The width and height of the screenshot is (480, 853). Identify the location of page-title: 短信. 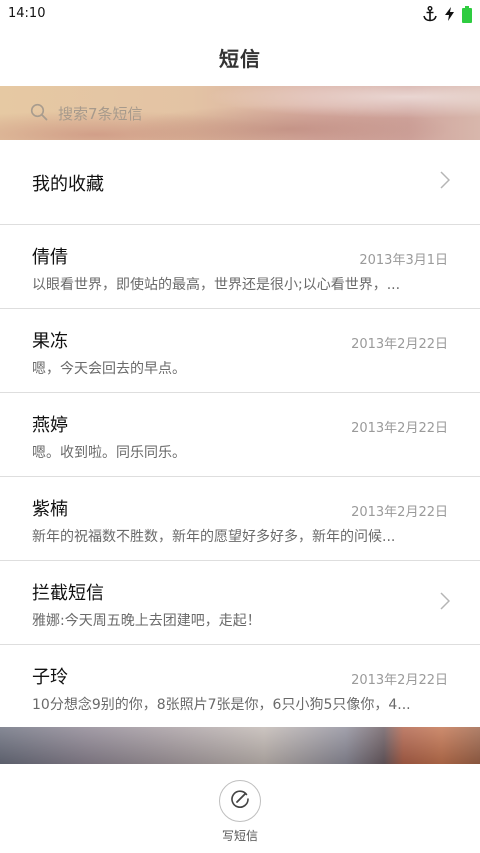
(240, 58).